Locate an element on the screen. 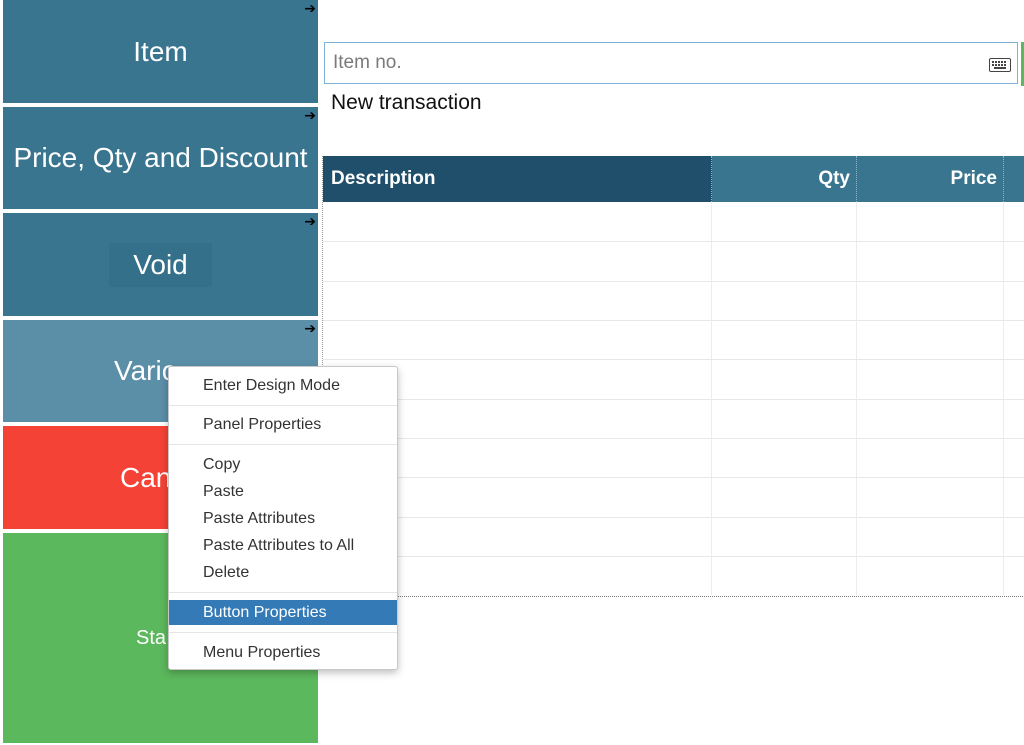 Image resolution: width=1024 pixels, height=745 pixels. keyboard-icon is located at coordinates (1000, 67).